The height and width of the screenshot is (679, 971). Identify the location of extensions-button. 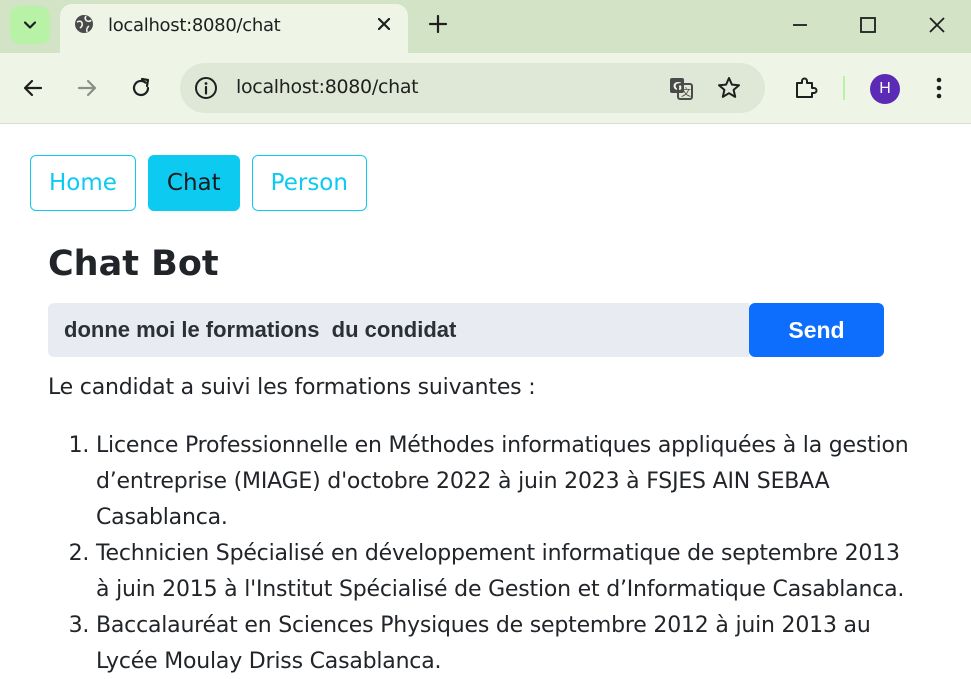
(805, 88).